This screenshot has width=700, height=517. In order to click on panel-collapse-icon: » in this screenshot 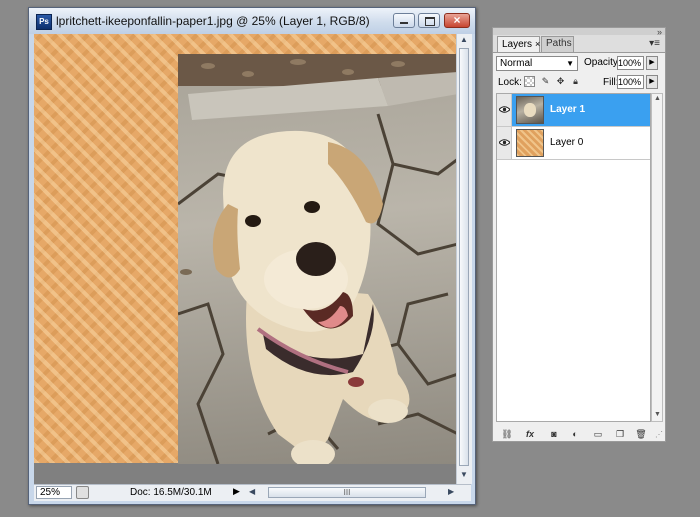, I will do `click(659, 32)`.